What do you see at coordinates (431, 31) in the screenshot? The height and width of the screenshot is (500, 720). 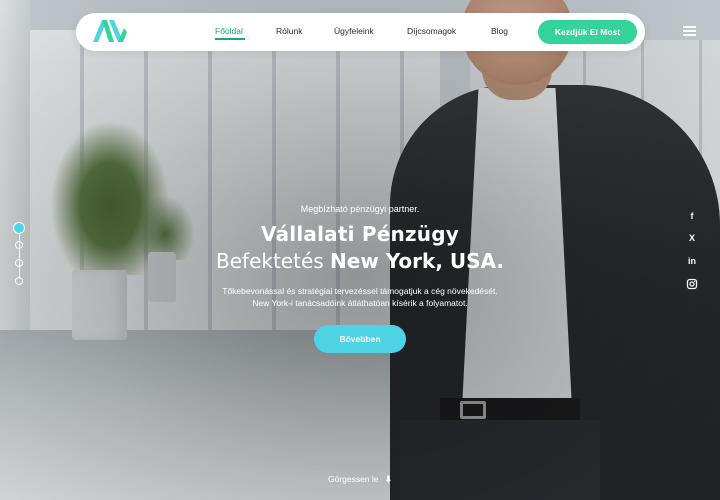 I see `nav-item-pricing: Díjcsomagok` at bounding box center [431, 31].